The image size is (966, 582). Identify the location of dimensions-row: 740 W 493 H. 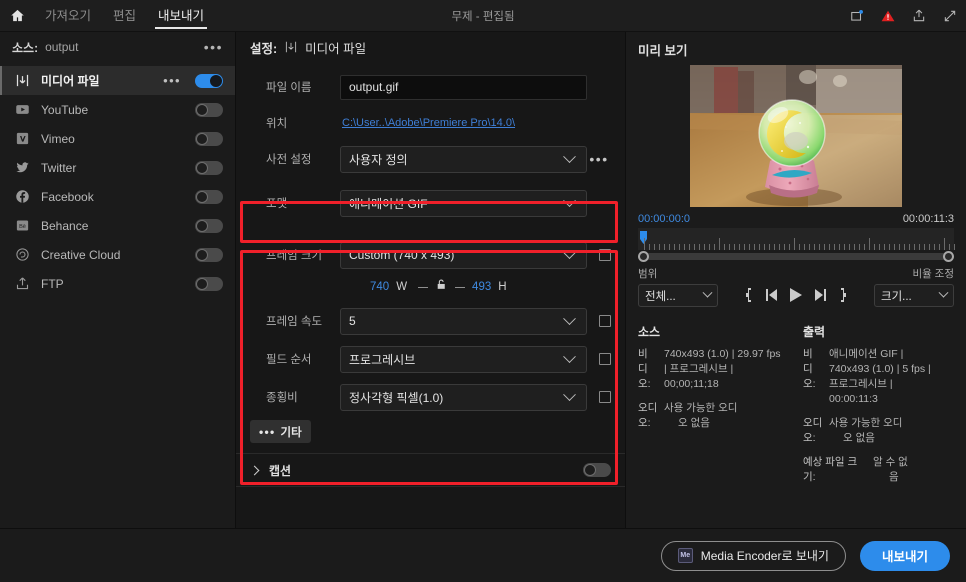
(430, 287).